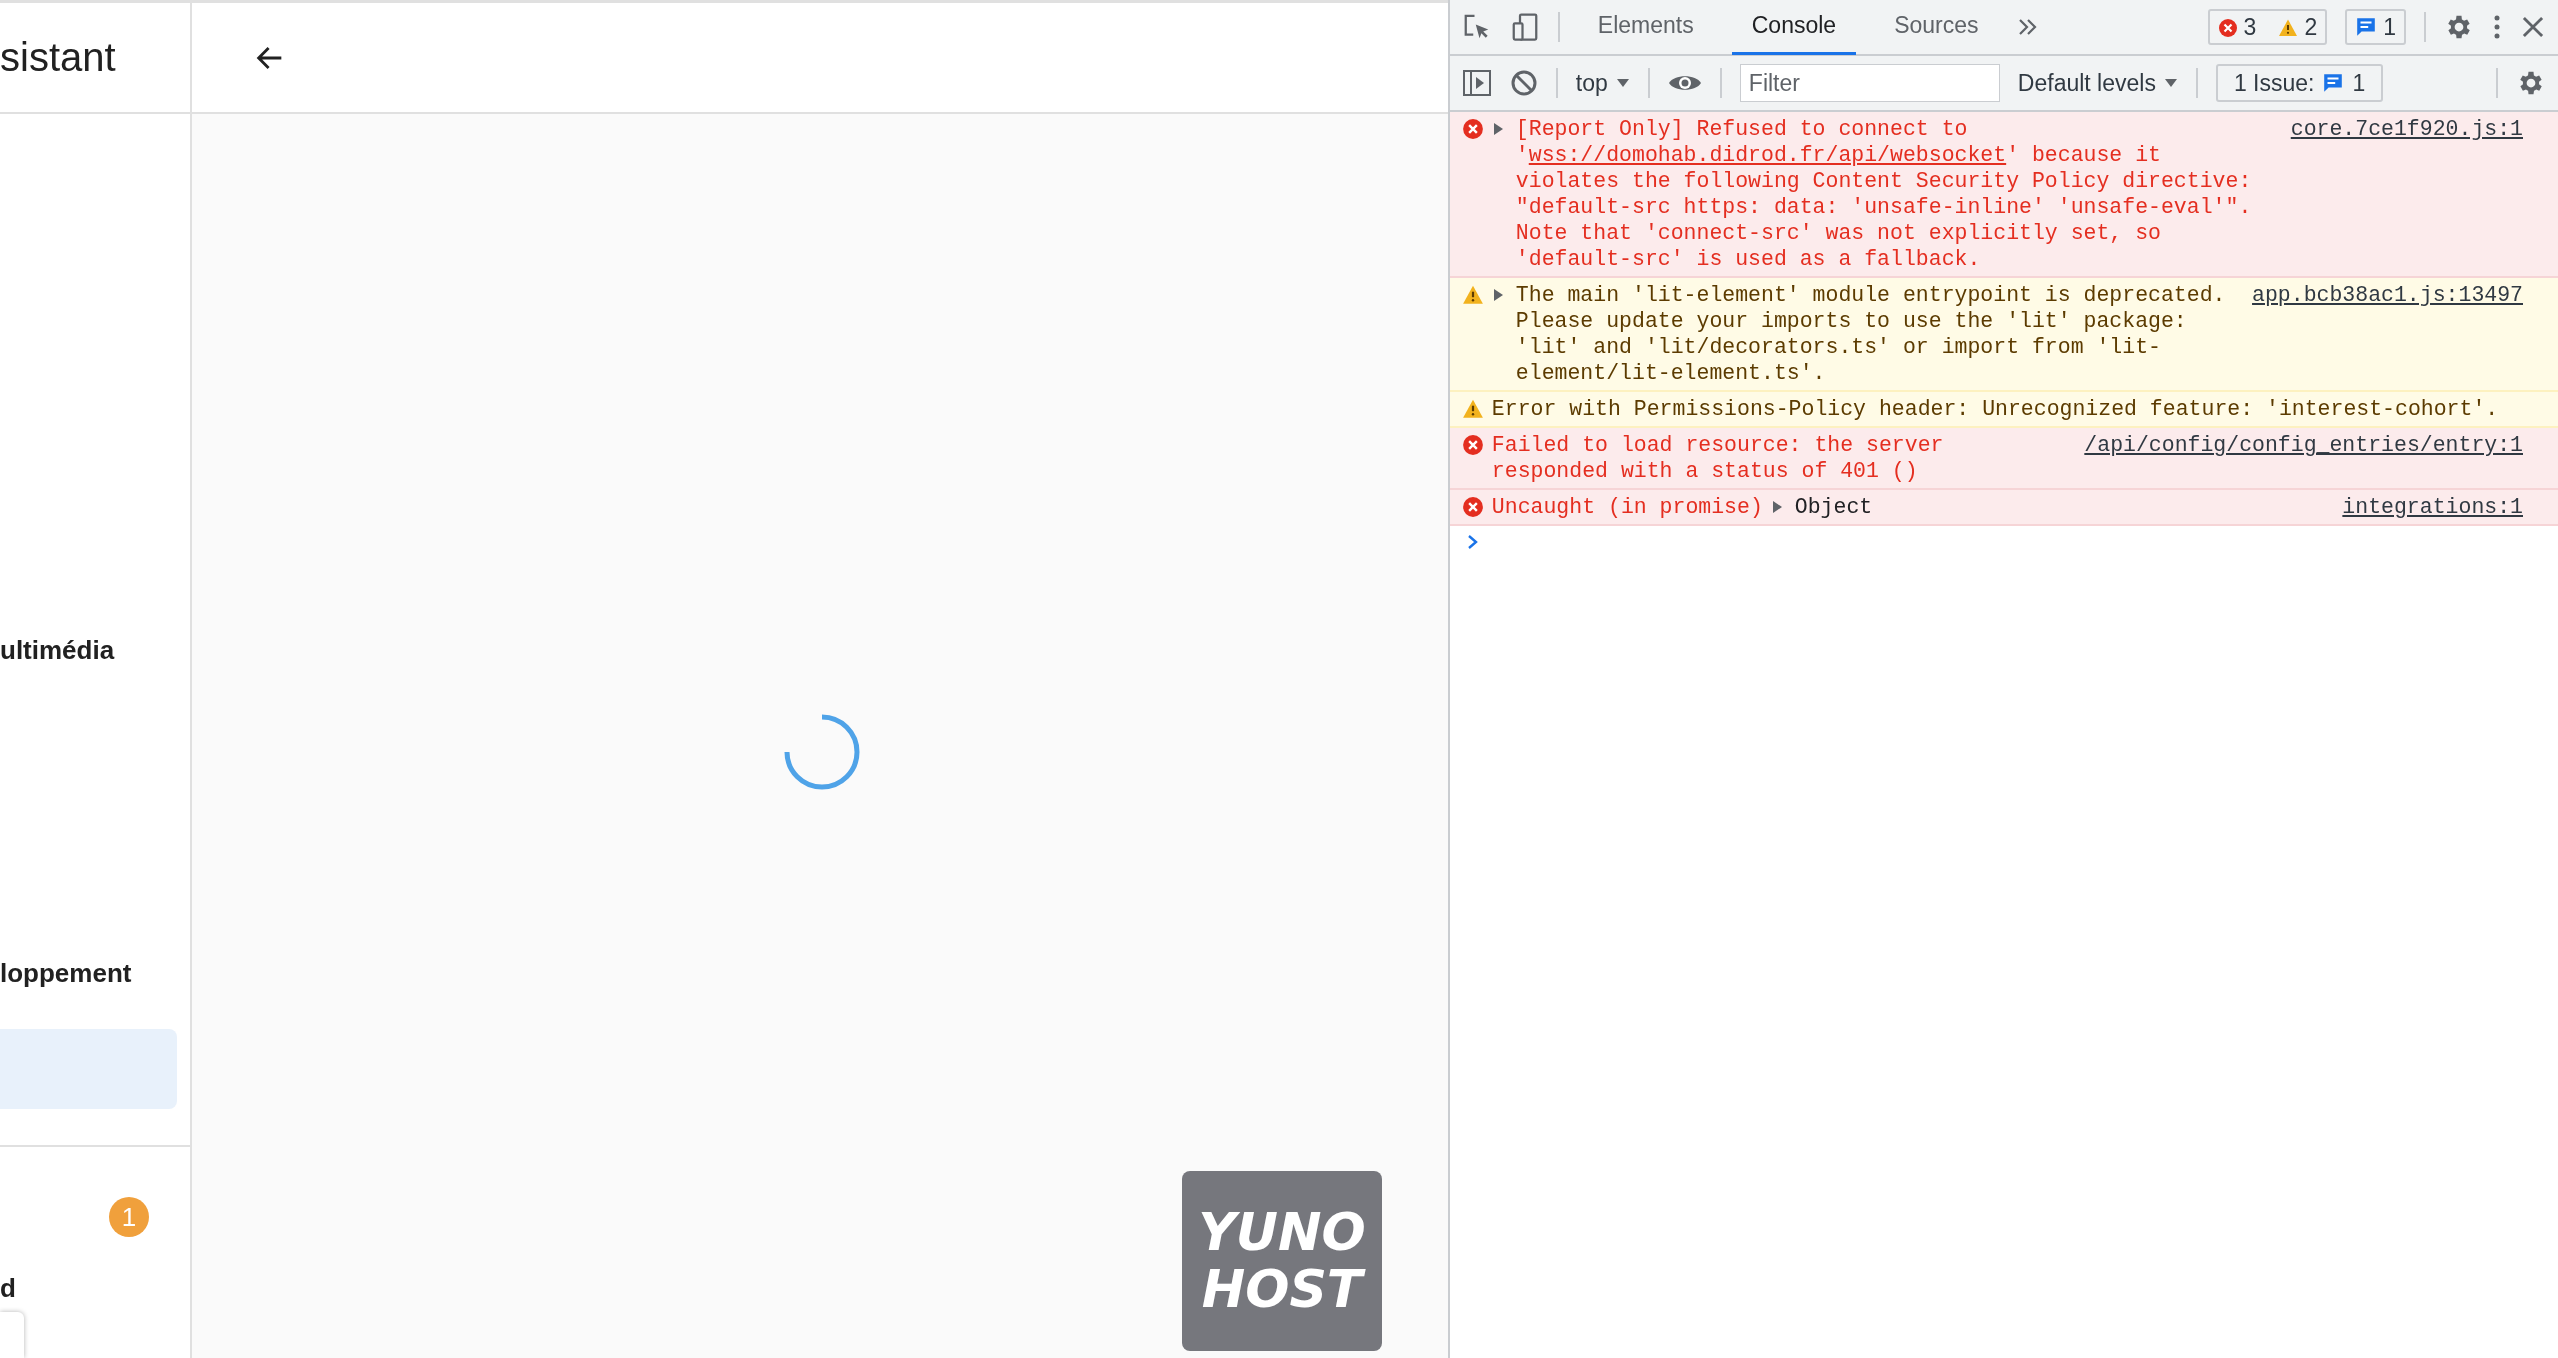 This screenshot has width=2558, height=1358. I want to click on filter-field: Filter, so click(1869, 83).